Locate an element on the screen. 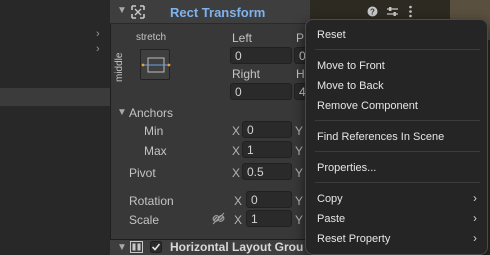 The image size is (490, 255). menu-item-remove-component: Remove Component is located at coordinates (367, 106).